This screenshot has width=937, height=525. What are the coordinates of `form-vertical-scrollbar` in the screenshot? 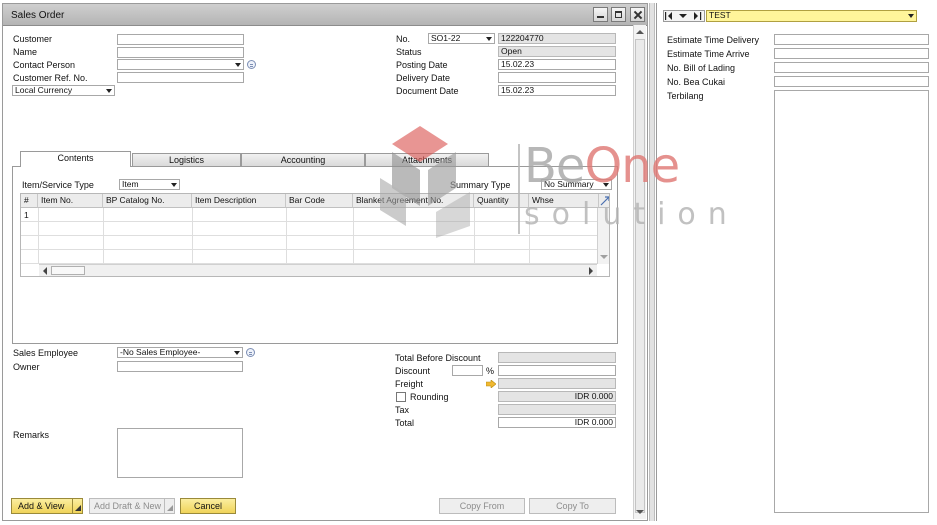 It's located at (639, 272).